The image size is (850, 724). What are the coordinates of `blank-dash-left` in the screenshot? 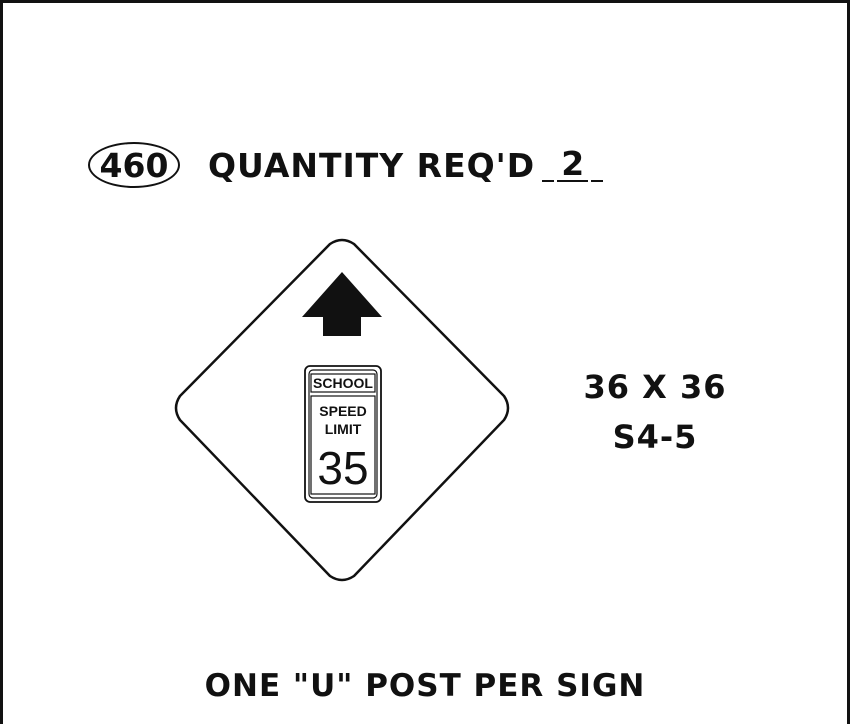 It's located at (548, 167).